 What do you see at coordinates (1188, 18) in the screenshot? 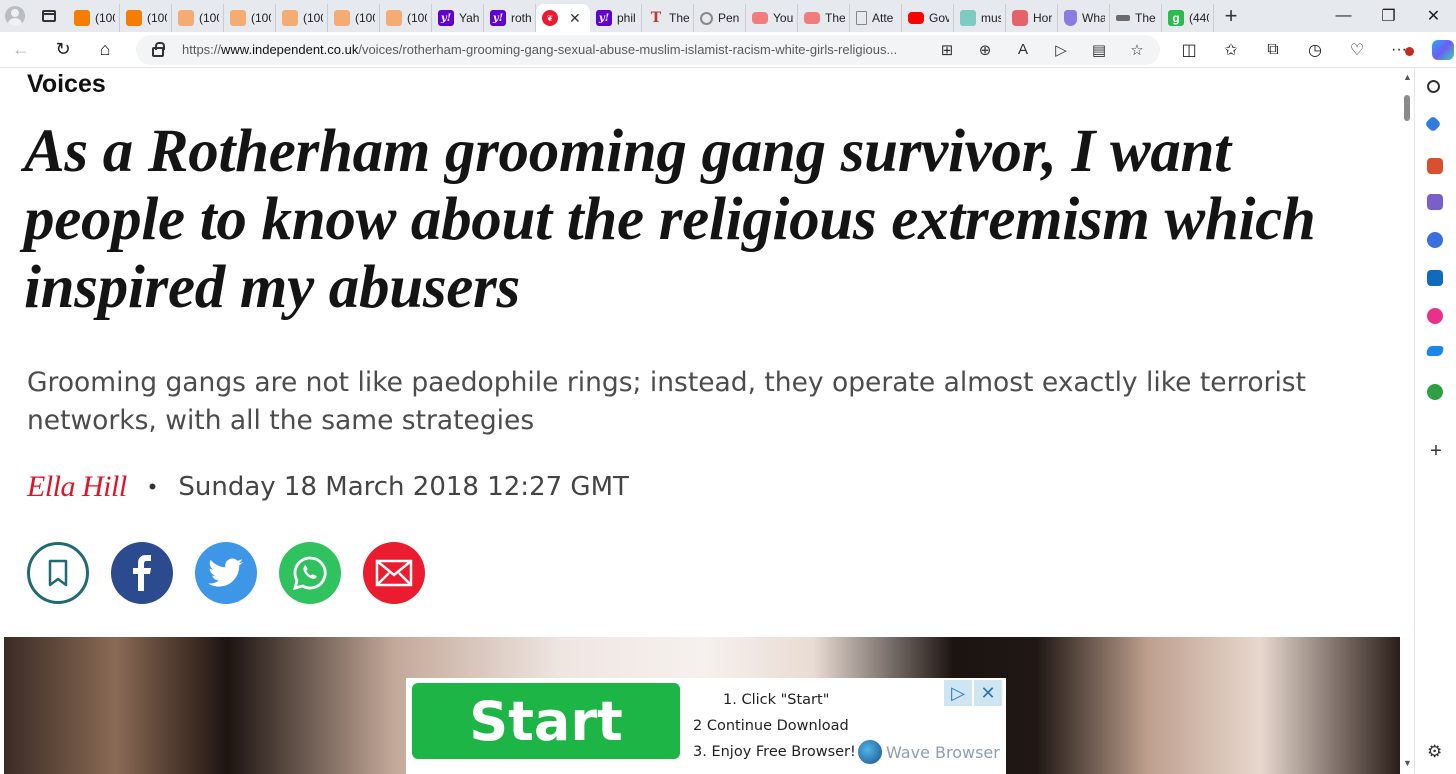
I see `browser-tab: g (440` at bounding box center [1188, 18].